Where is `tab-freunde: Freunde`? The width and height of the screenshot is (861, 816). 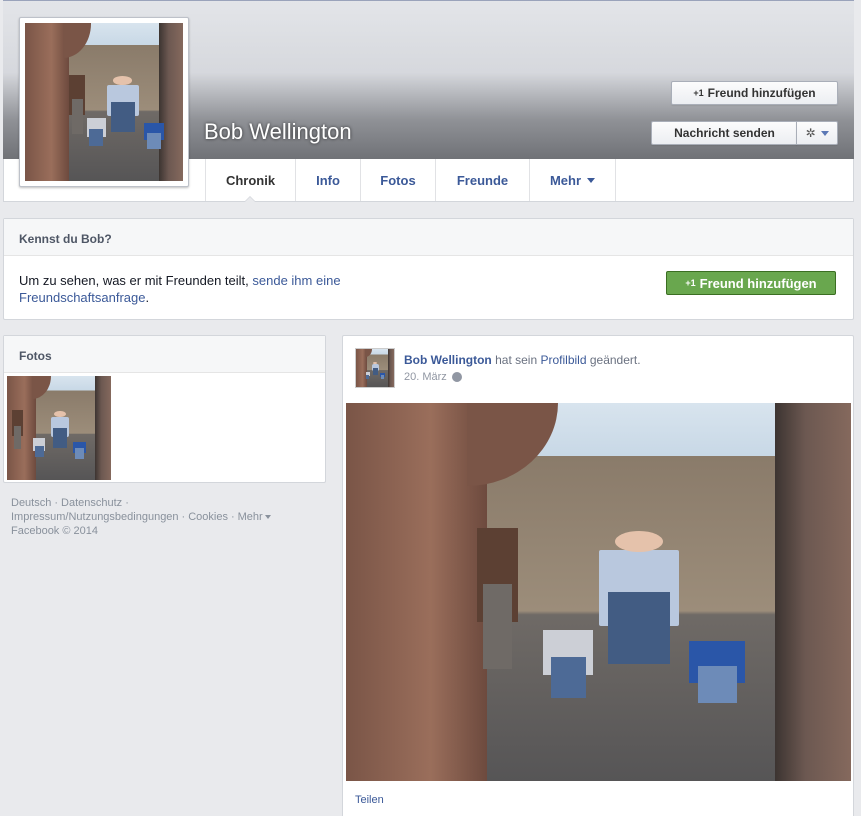 tab-freunde: Freunde is located at coordinates (482, 180).